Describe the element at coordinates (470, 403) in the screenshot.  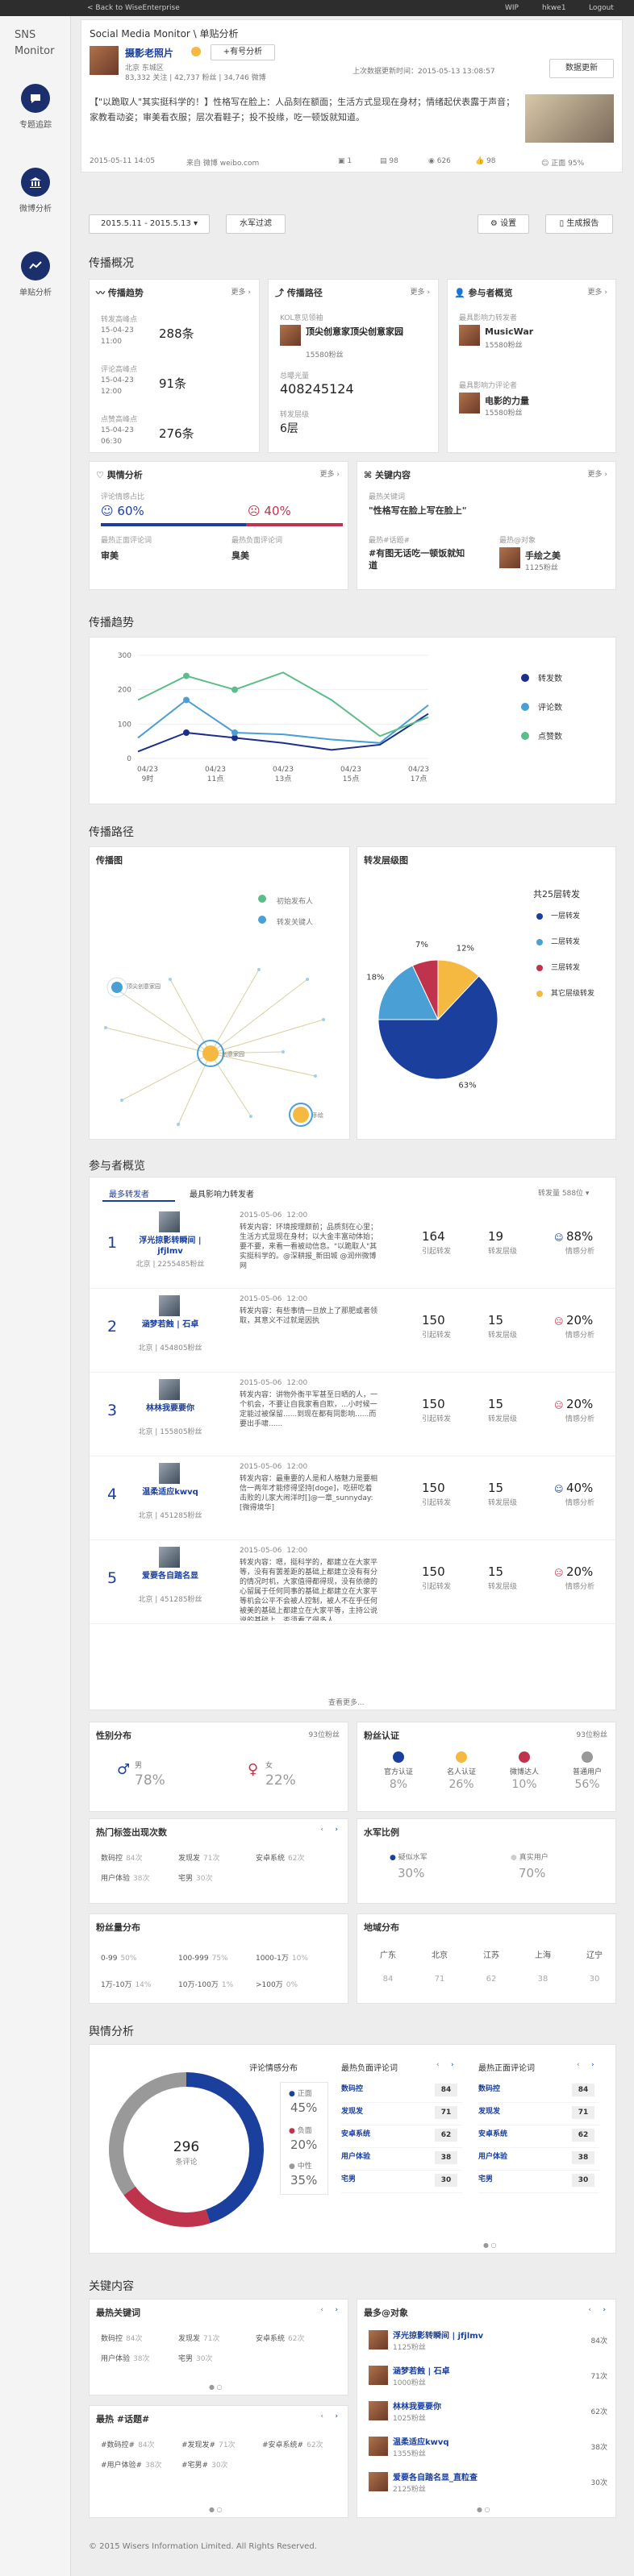
I see `top-commenter-avatar` at that location.